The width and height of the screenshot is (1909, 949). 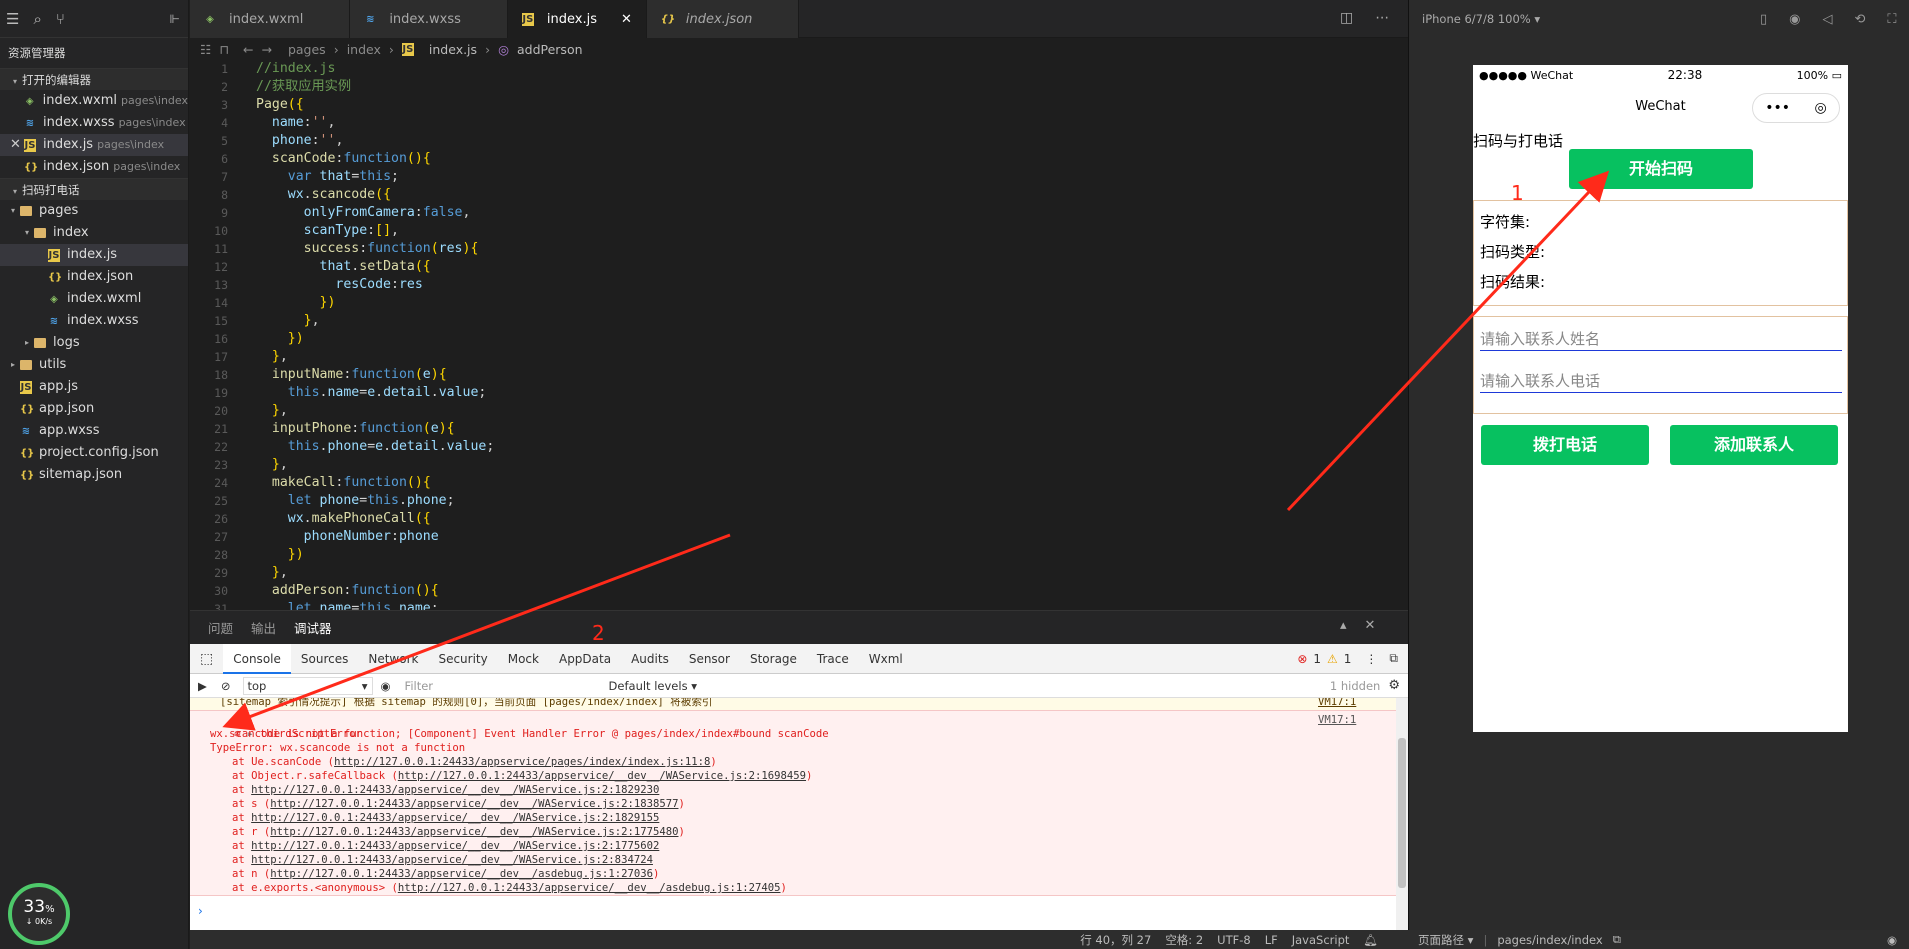 What do you see at coordinates (94, 211) in the screenshot?
I see `tree-folder: ▾ pages` at bounding box center [94, 211].